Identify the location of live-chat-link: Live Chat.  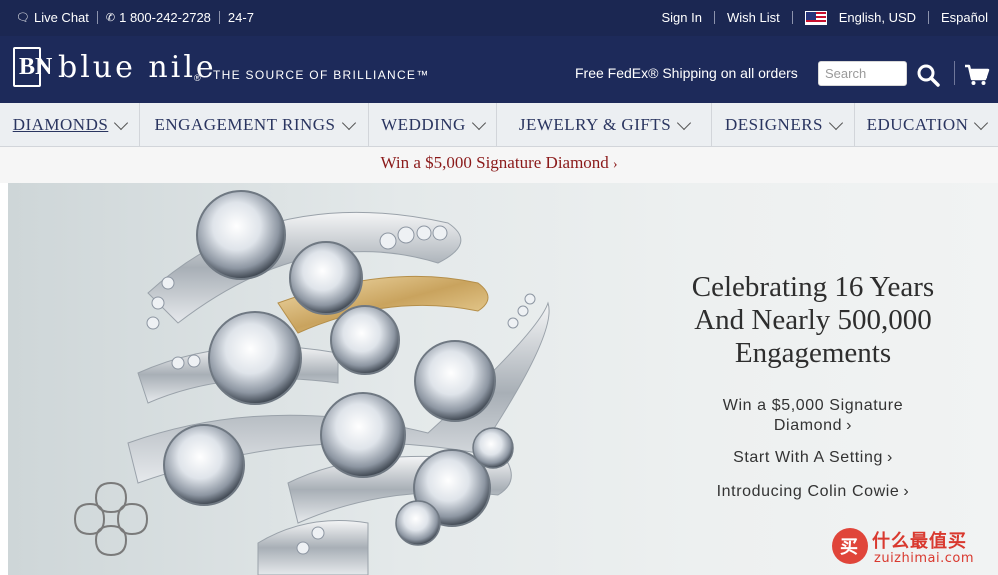
(61, 17).